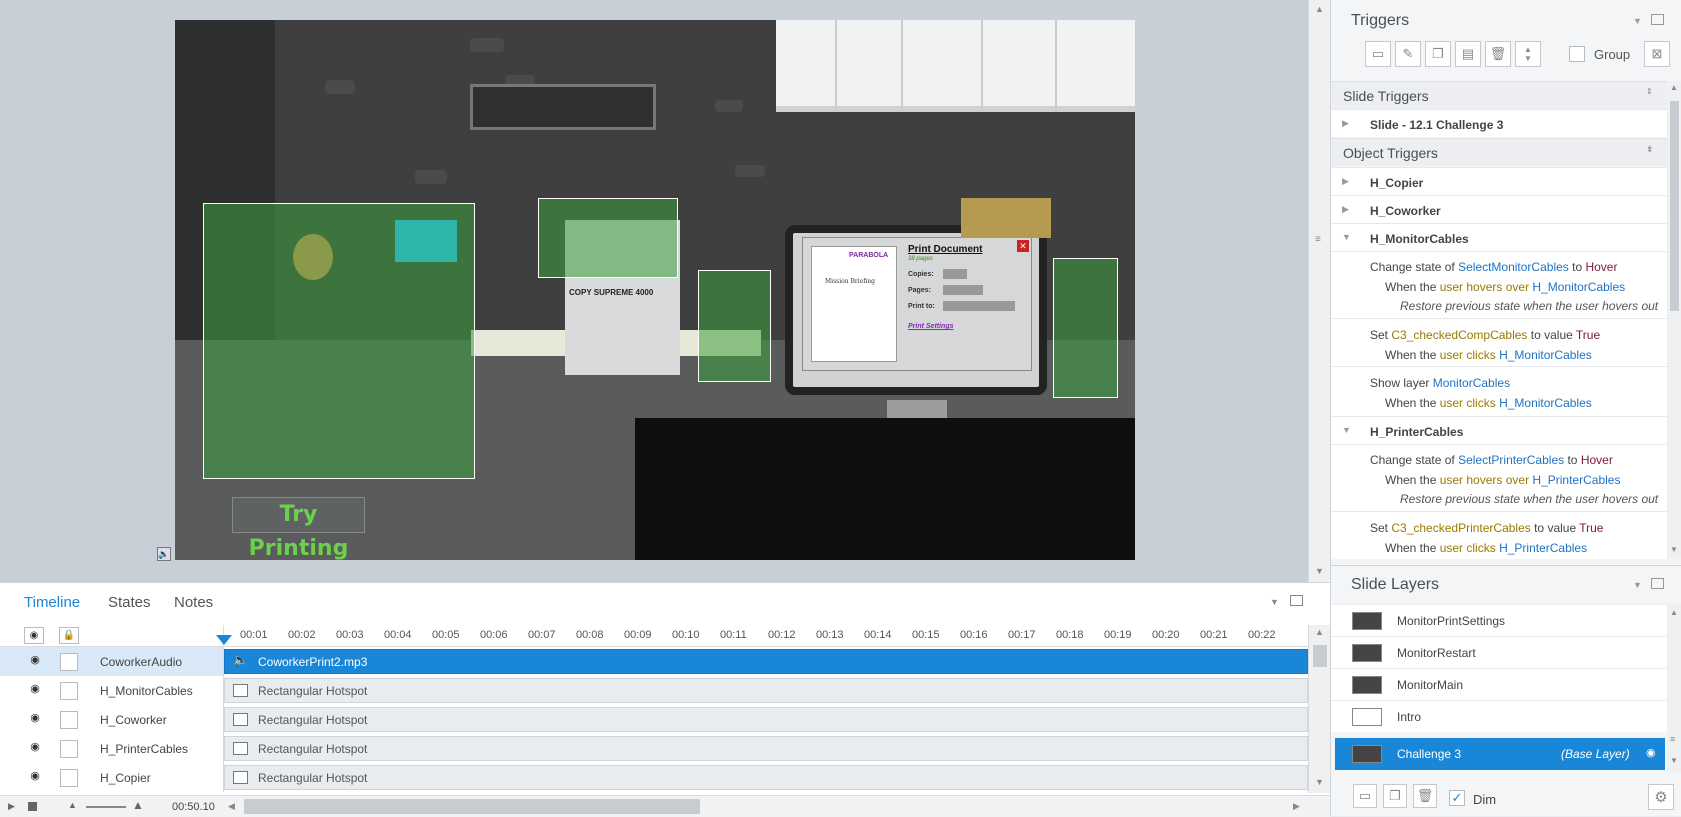  What do you see at coordinates (1499, 652) in the screenshot?
I see `layer-item: MonitorRestart` at bounding box center [1499, 652].